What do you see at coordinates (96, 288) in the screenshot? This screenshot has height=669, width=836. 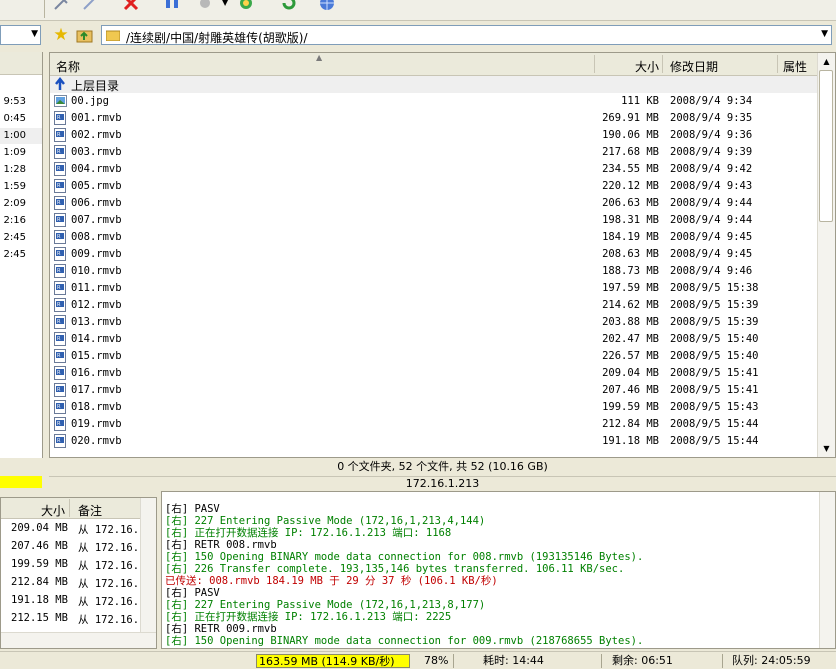 I see `file-name: 011.rmvb` at bounding box center [96, 288].